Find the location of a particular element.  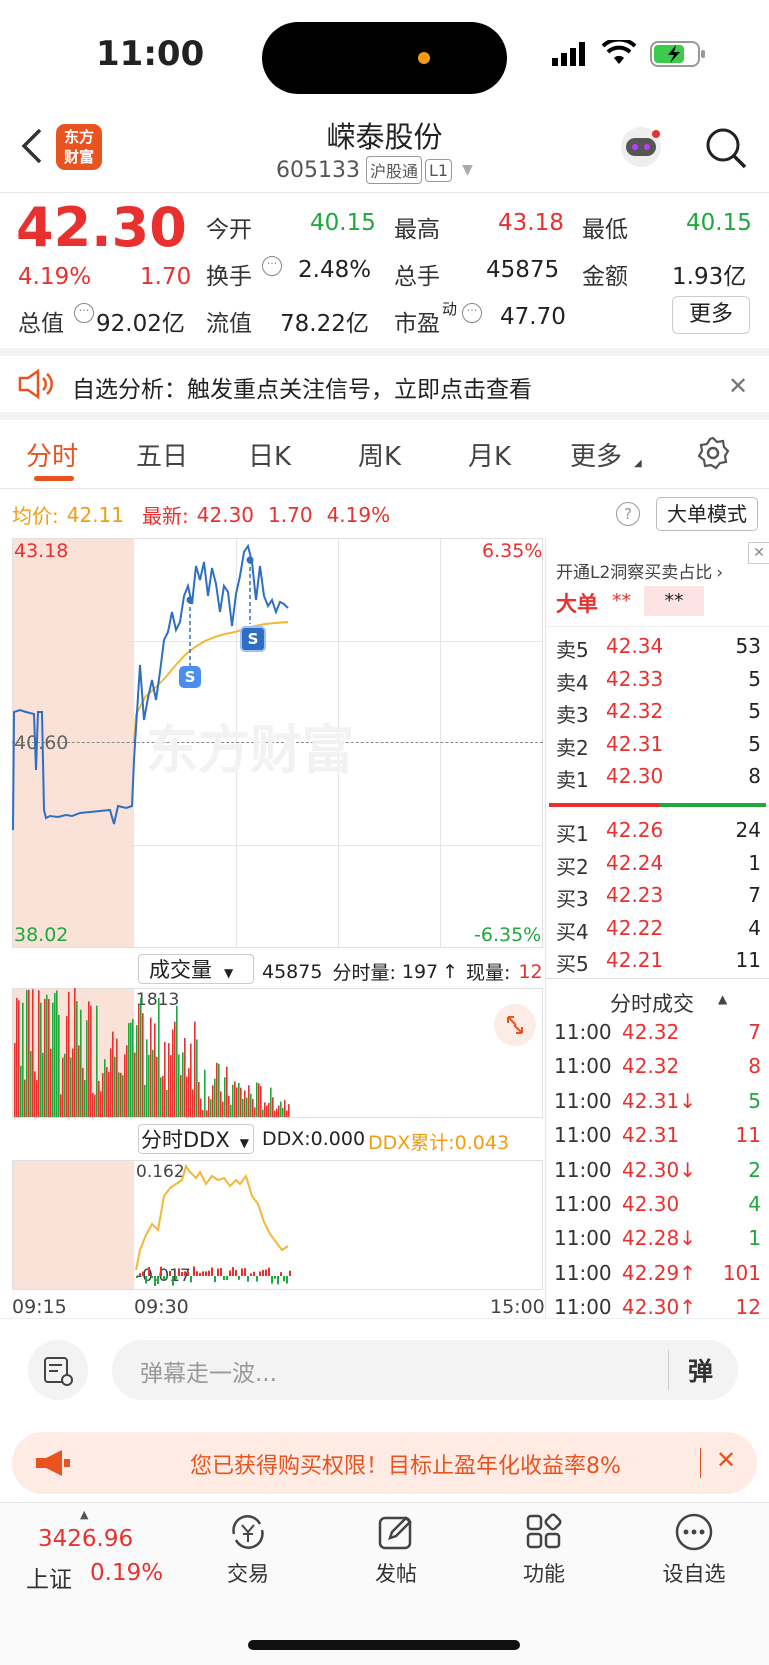

index-pct: 0.19% is located at coordinates (126, 1573).